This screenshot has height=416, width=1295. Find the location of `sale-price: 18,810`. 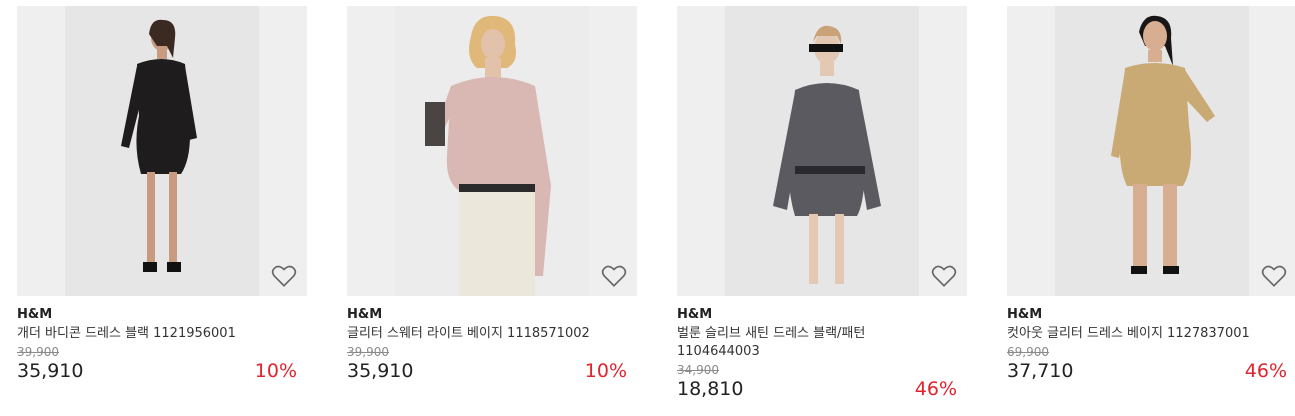

sale-price: 18,810 is located at coordinates (710, 389).